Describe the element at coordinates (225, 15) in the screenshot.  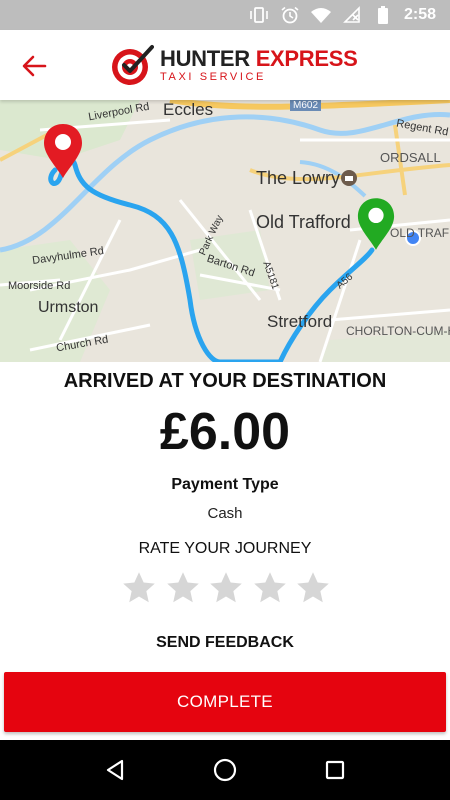
I see `status-bar: 2:58` at that location.